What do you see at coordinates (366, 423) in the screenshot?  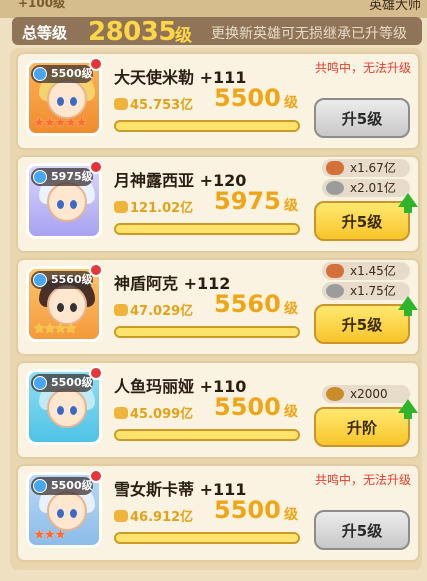 I see `advance-button: 升阶` at bounding box center [366, 423].